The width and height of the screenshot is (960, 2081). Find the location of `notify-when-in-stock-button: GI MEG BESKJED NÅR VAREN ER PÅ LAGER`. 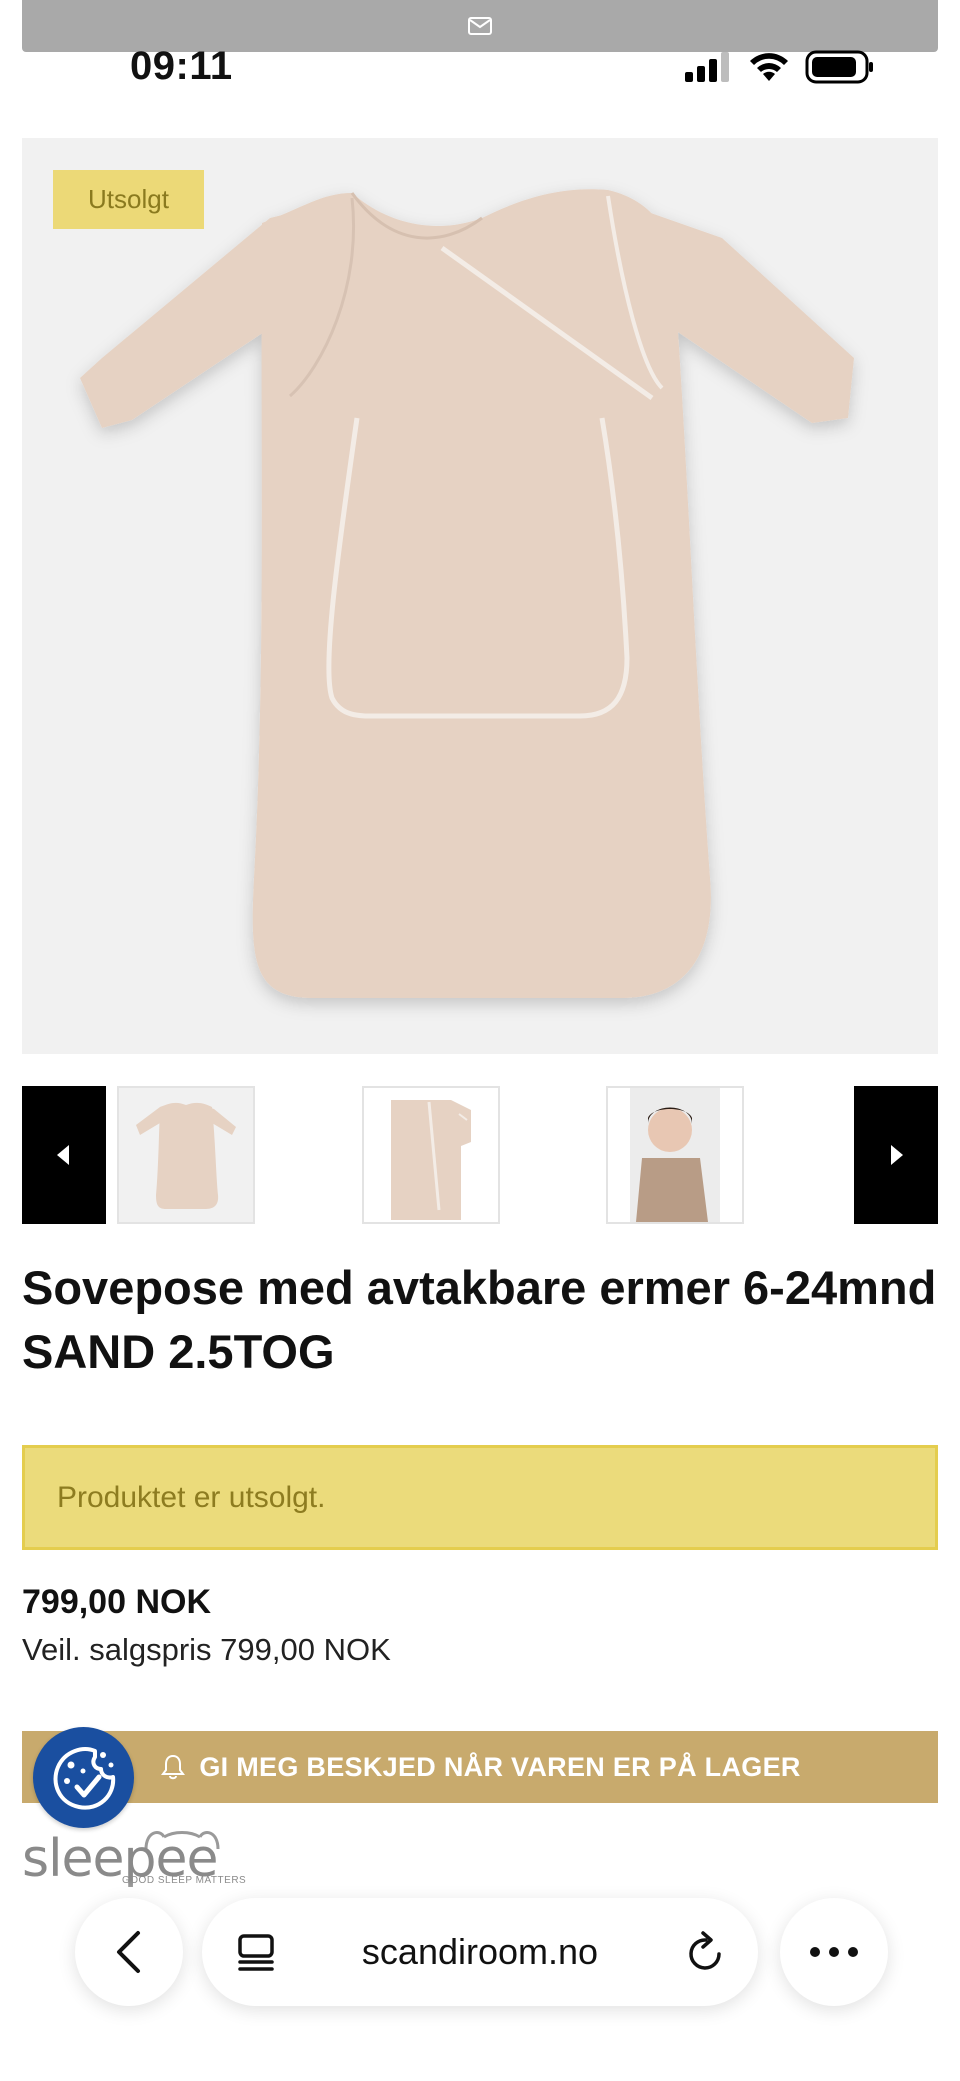

notify-when-in-stock-button: GI MEG BESKJED NÅR VAREN ER PÅ LAGER is located at coordinates (480, 1767).